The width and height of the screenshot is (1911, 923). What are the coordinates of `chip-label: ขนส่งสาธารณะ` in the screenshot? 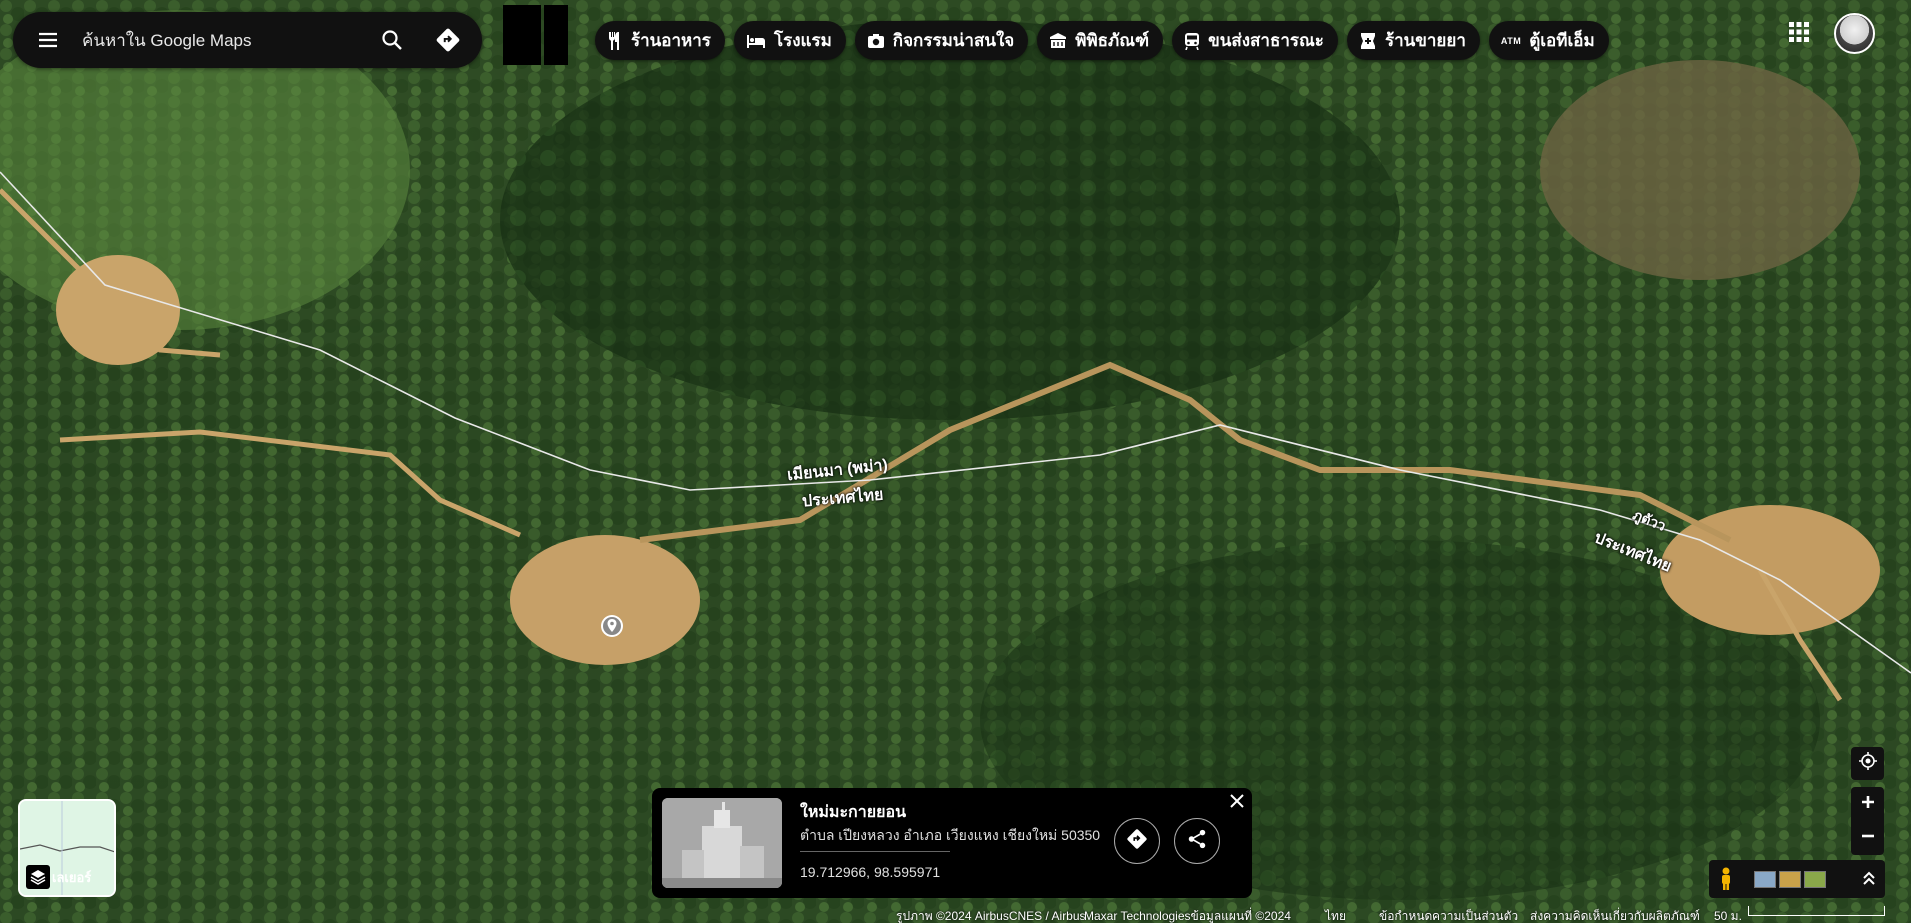 It's located at (1266, 40).